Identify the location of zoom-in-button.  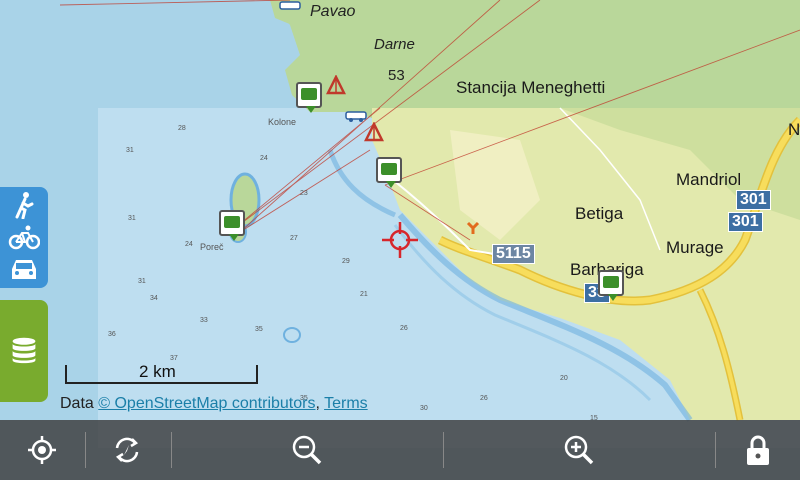
(579, 450).